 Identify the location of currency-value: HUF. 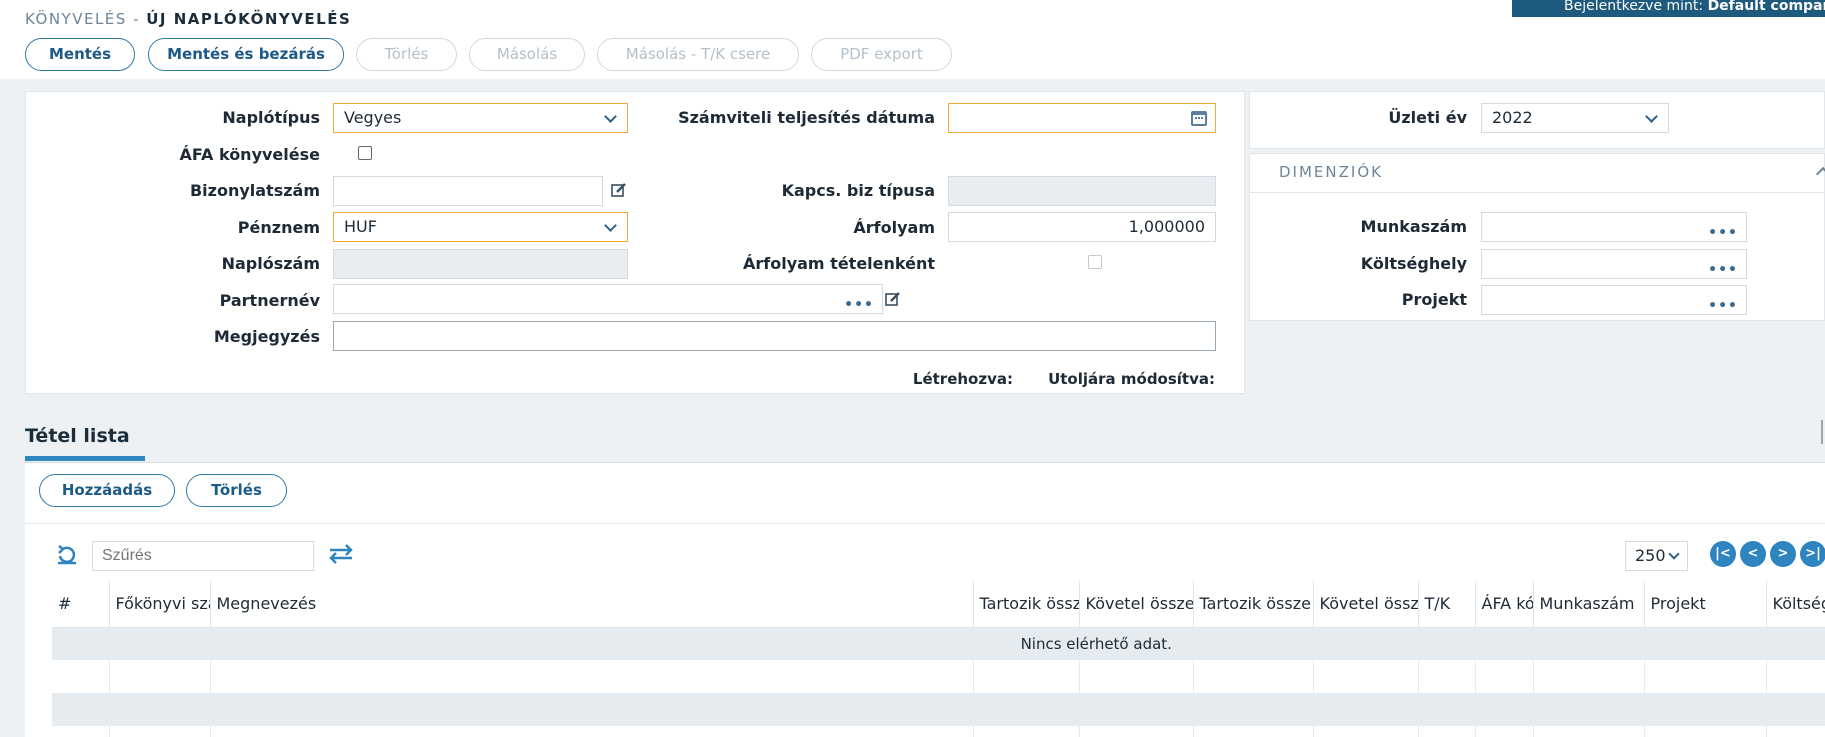
(360, 226).